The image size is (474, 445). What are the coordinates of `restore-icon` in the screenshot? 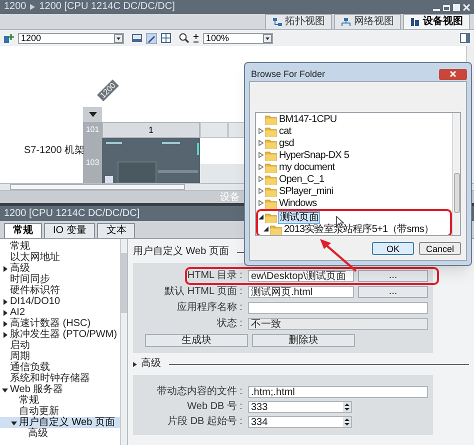 It's located at (446, 7).